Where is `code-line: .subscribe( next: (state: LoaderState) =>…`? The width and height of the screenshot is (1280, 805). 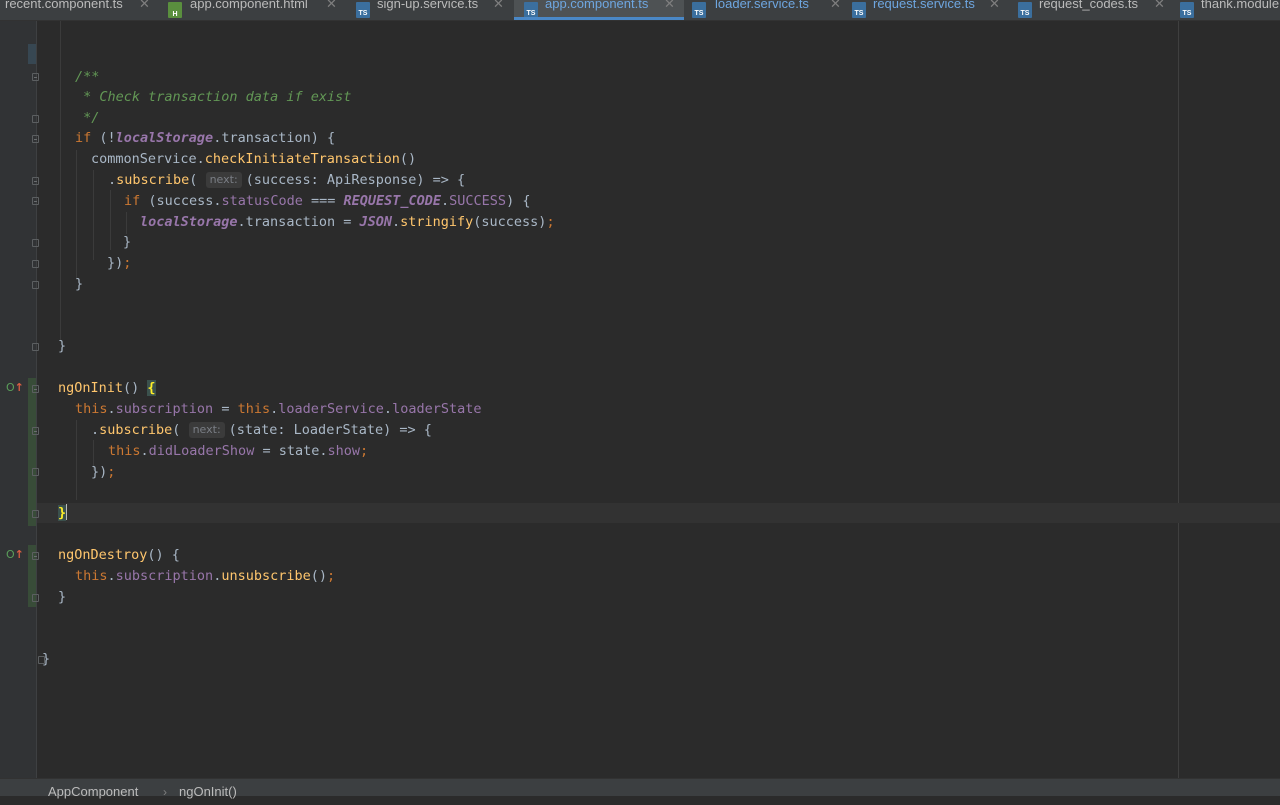
code-line: .subscribe( next: (state: LoaderState) =>… is located at coordinates (261, 430).